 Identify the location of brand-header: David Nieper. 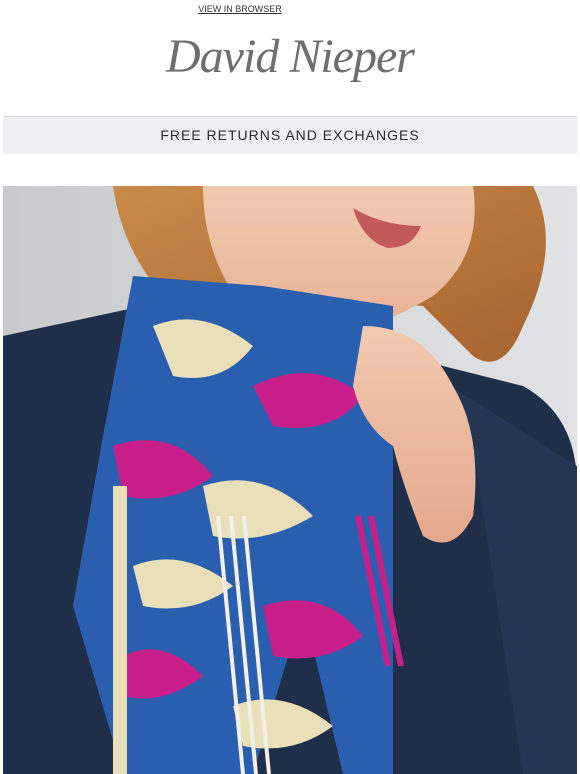
(290, 59).